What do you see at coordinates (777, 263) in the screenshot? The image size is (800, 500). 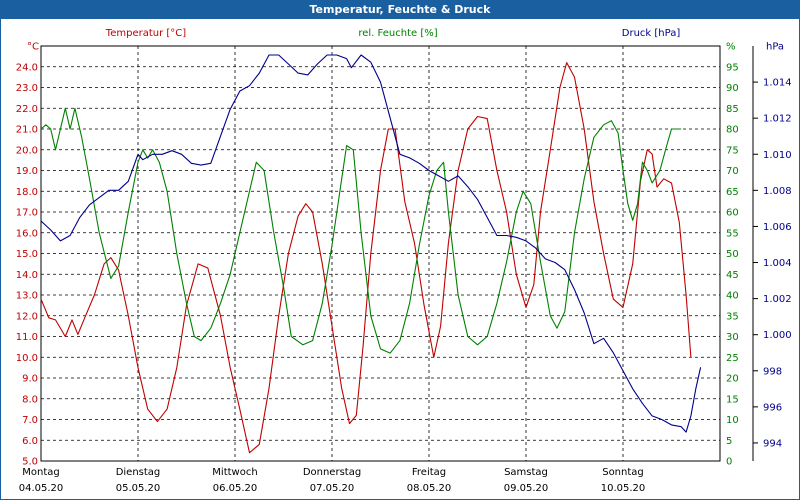 I see `pressure-tick-label: 1.004` at bounding box center [777, 263].